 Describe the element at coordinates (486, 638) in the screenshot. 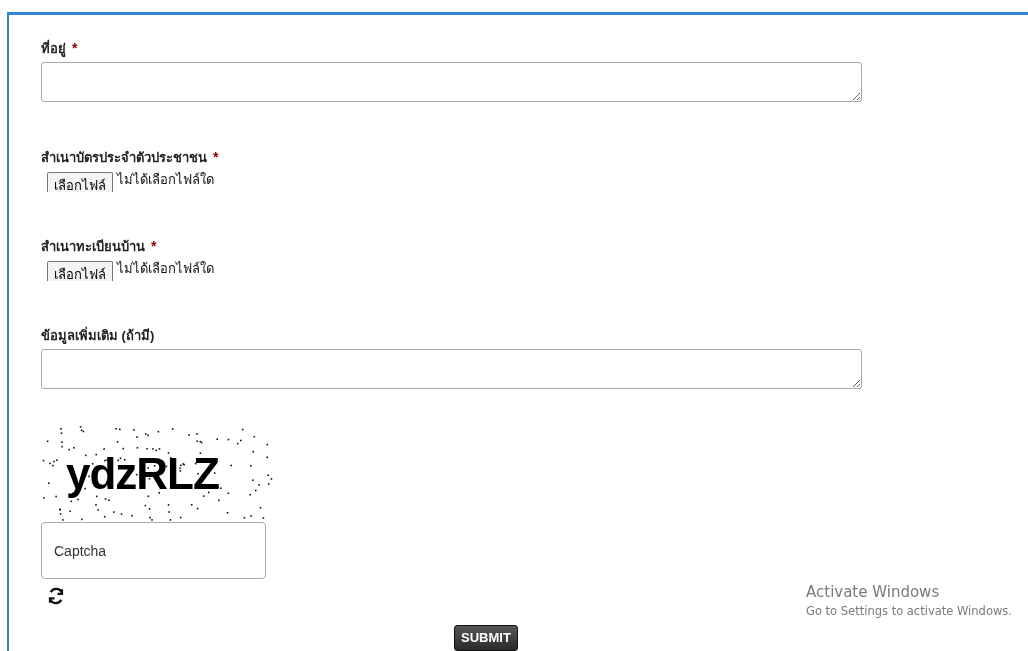

I see `submit-button: SUBMIT` at that location.